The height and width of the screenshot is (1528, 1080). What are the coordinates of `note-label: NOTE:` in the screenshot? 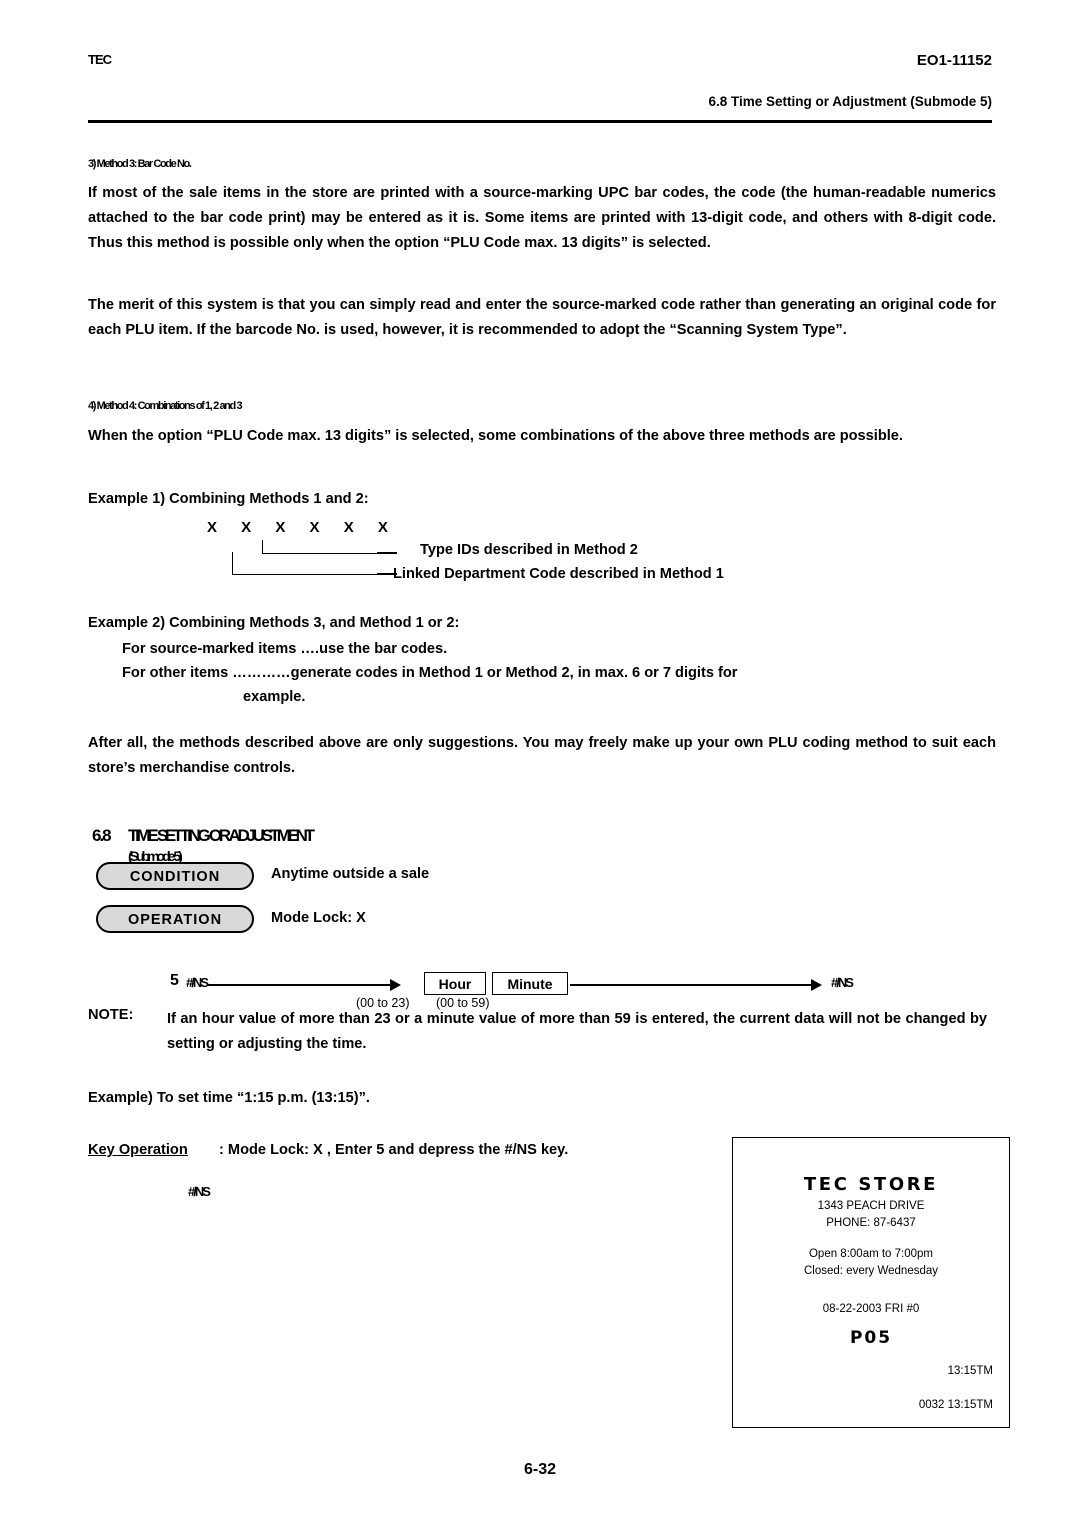 It's located at (111, 1015).